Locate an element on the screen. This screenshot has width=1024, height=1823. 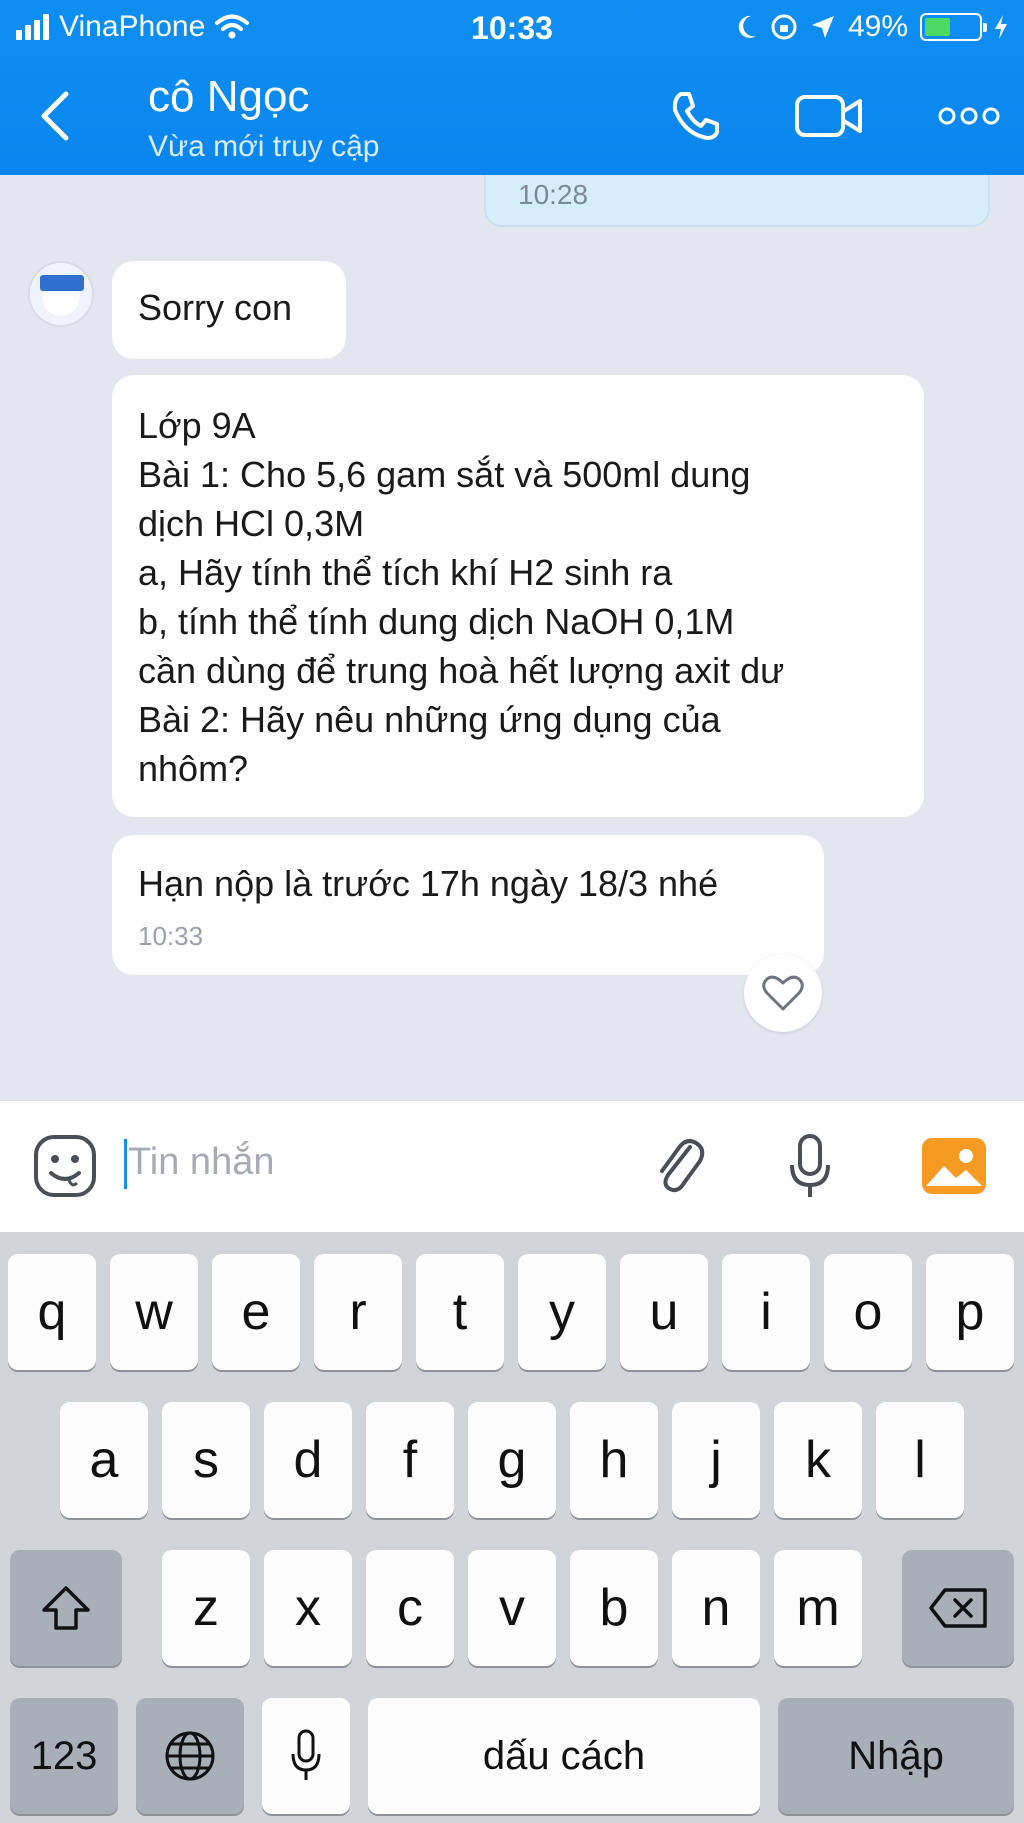
battery-percent: 49% is located at coordinates (877, 26).